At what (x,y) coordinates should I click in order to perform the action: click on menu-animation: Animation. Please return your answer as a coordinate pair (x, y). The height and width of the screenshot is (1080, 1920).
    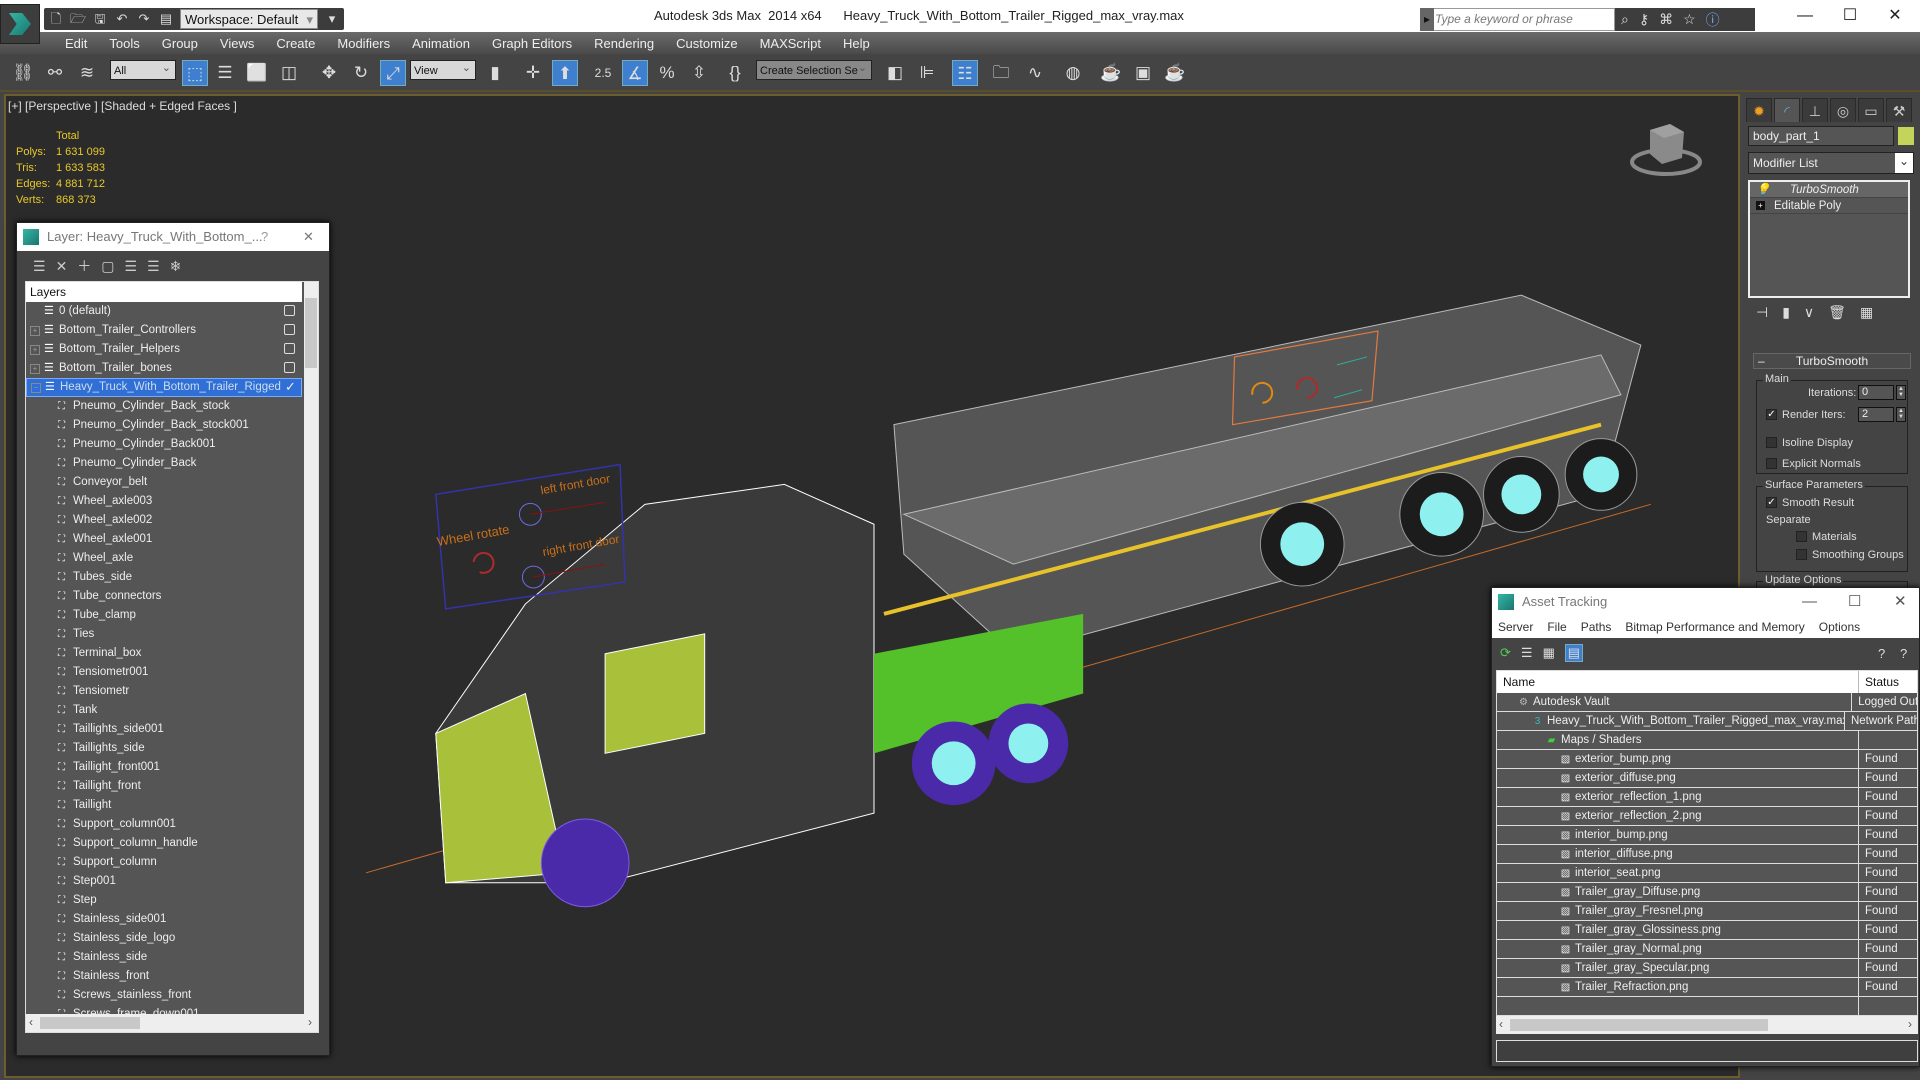
    Looking at the image, I should click on (441, 43).